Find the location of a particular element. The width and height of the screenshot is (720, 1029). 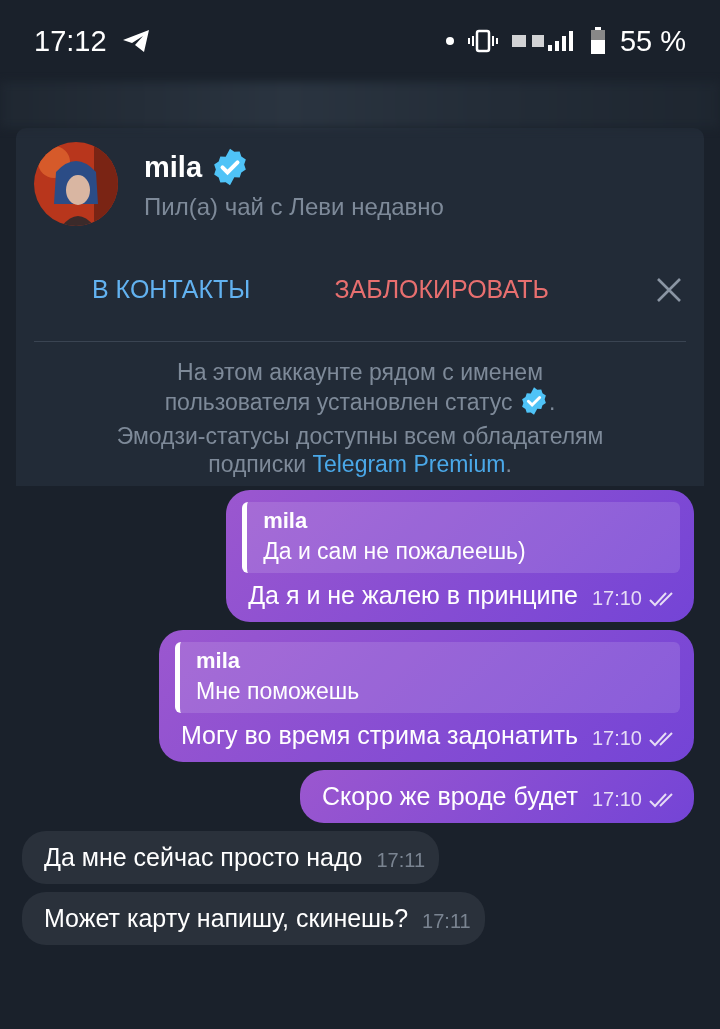

telegram-premium-link: Telegram Premium is located at coordinates (409, 464).